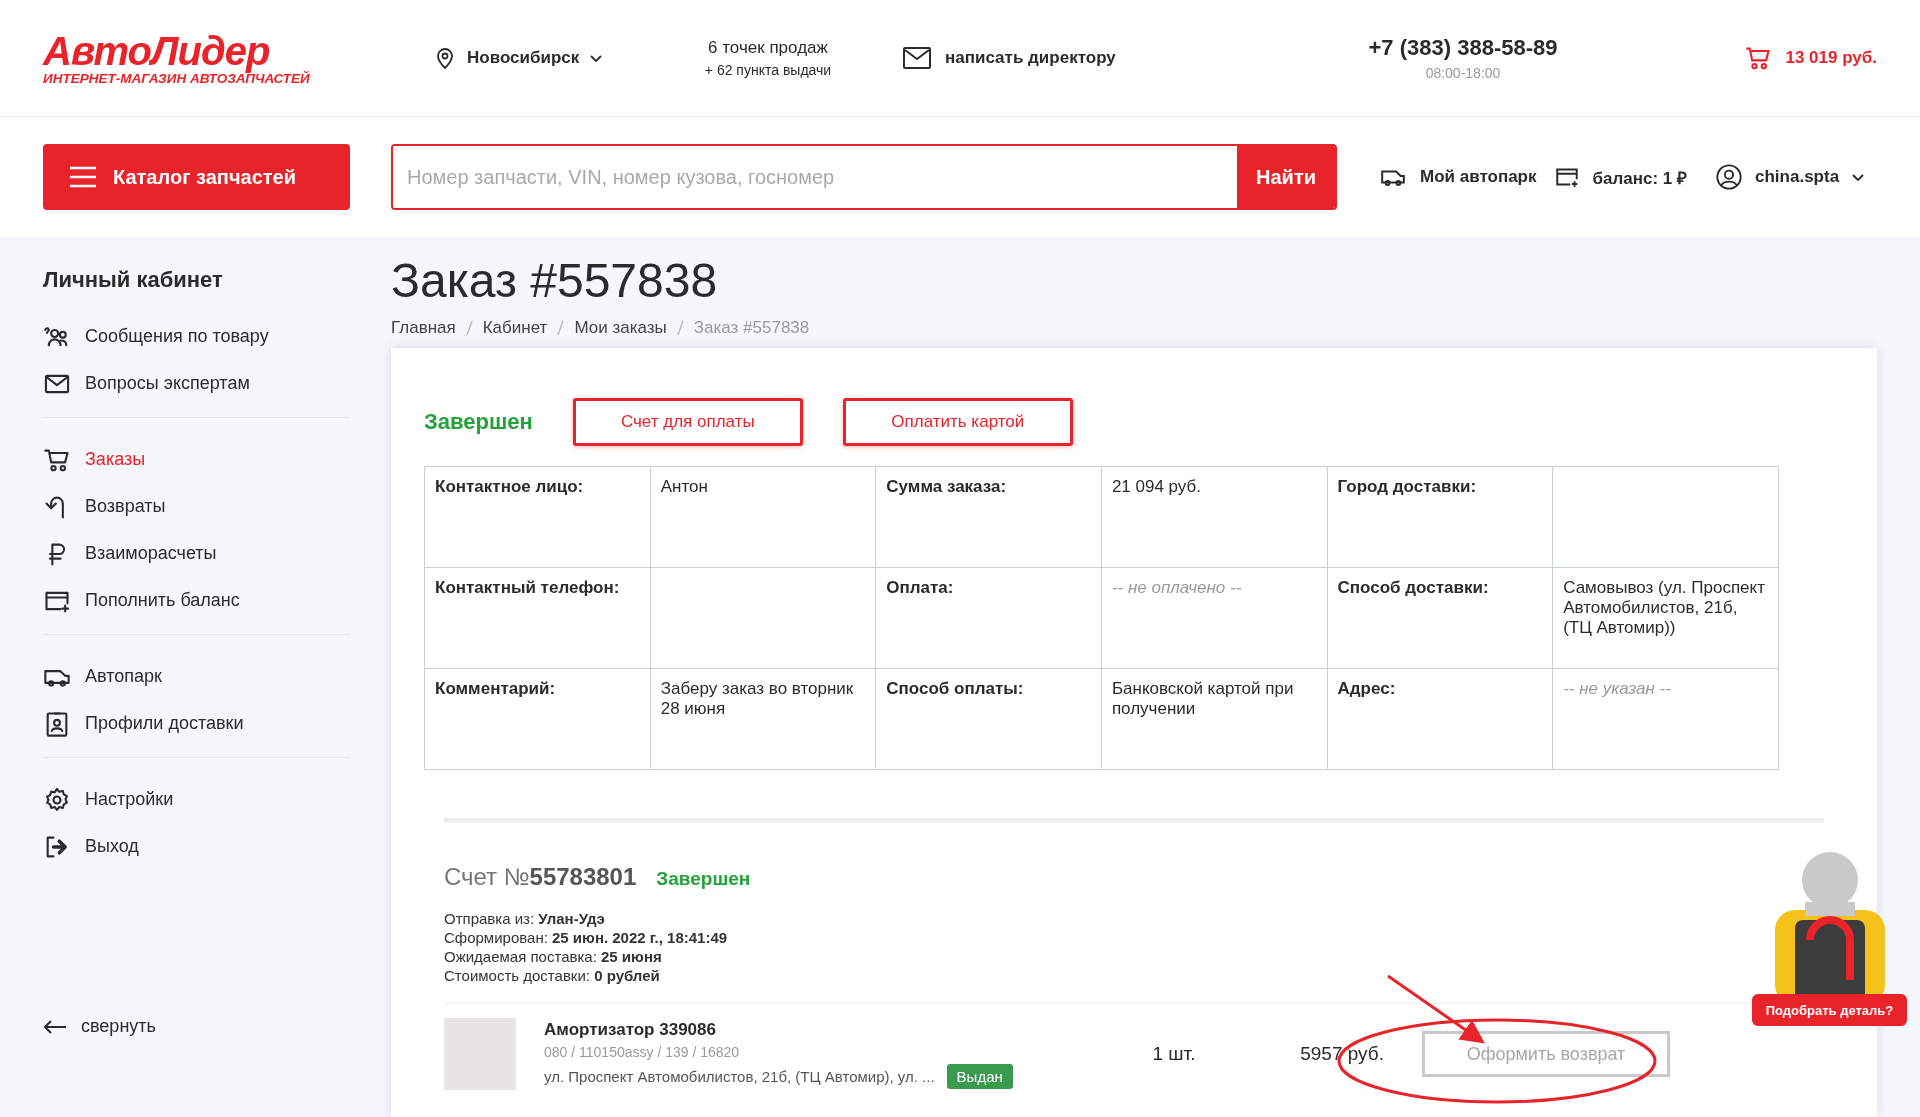  What do you see at coordinates (687, 422) in the screenshot?
I see `invoice-button: Счет для оплаты` at bounding box center [687, 422].